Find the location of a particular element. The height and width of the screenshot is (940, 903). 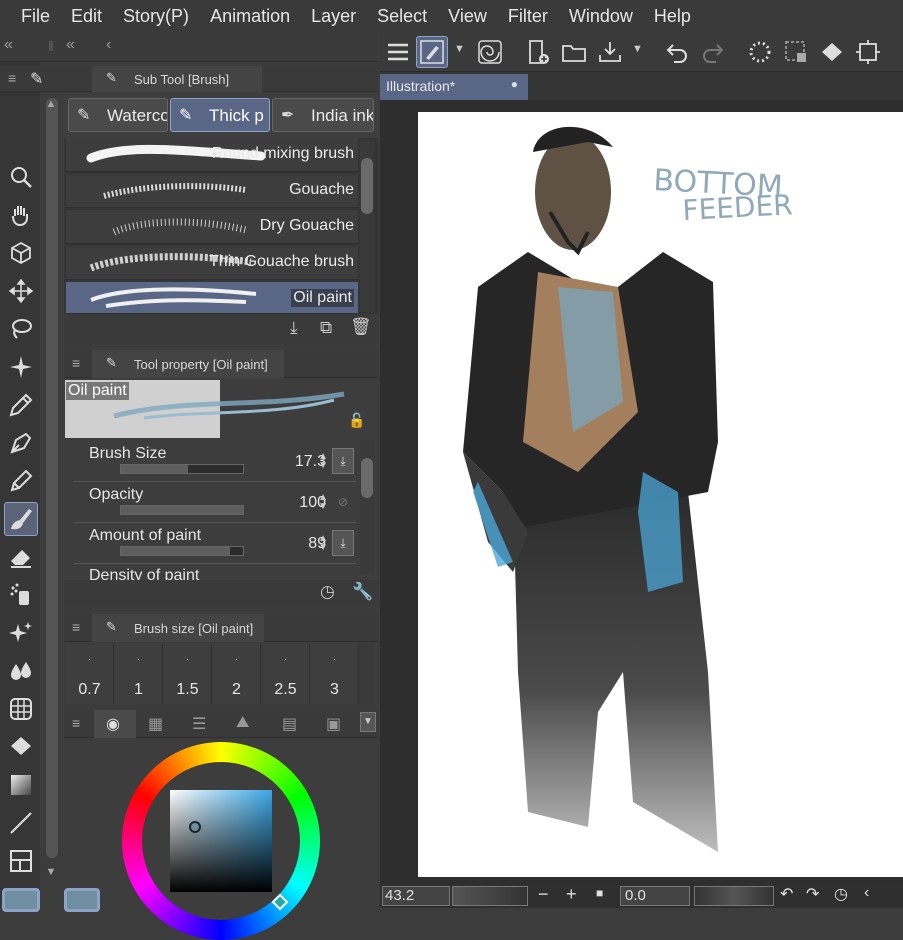

color-picker-handle is located at coordinates (195, 827).